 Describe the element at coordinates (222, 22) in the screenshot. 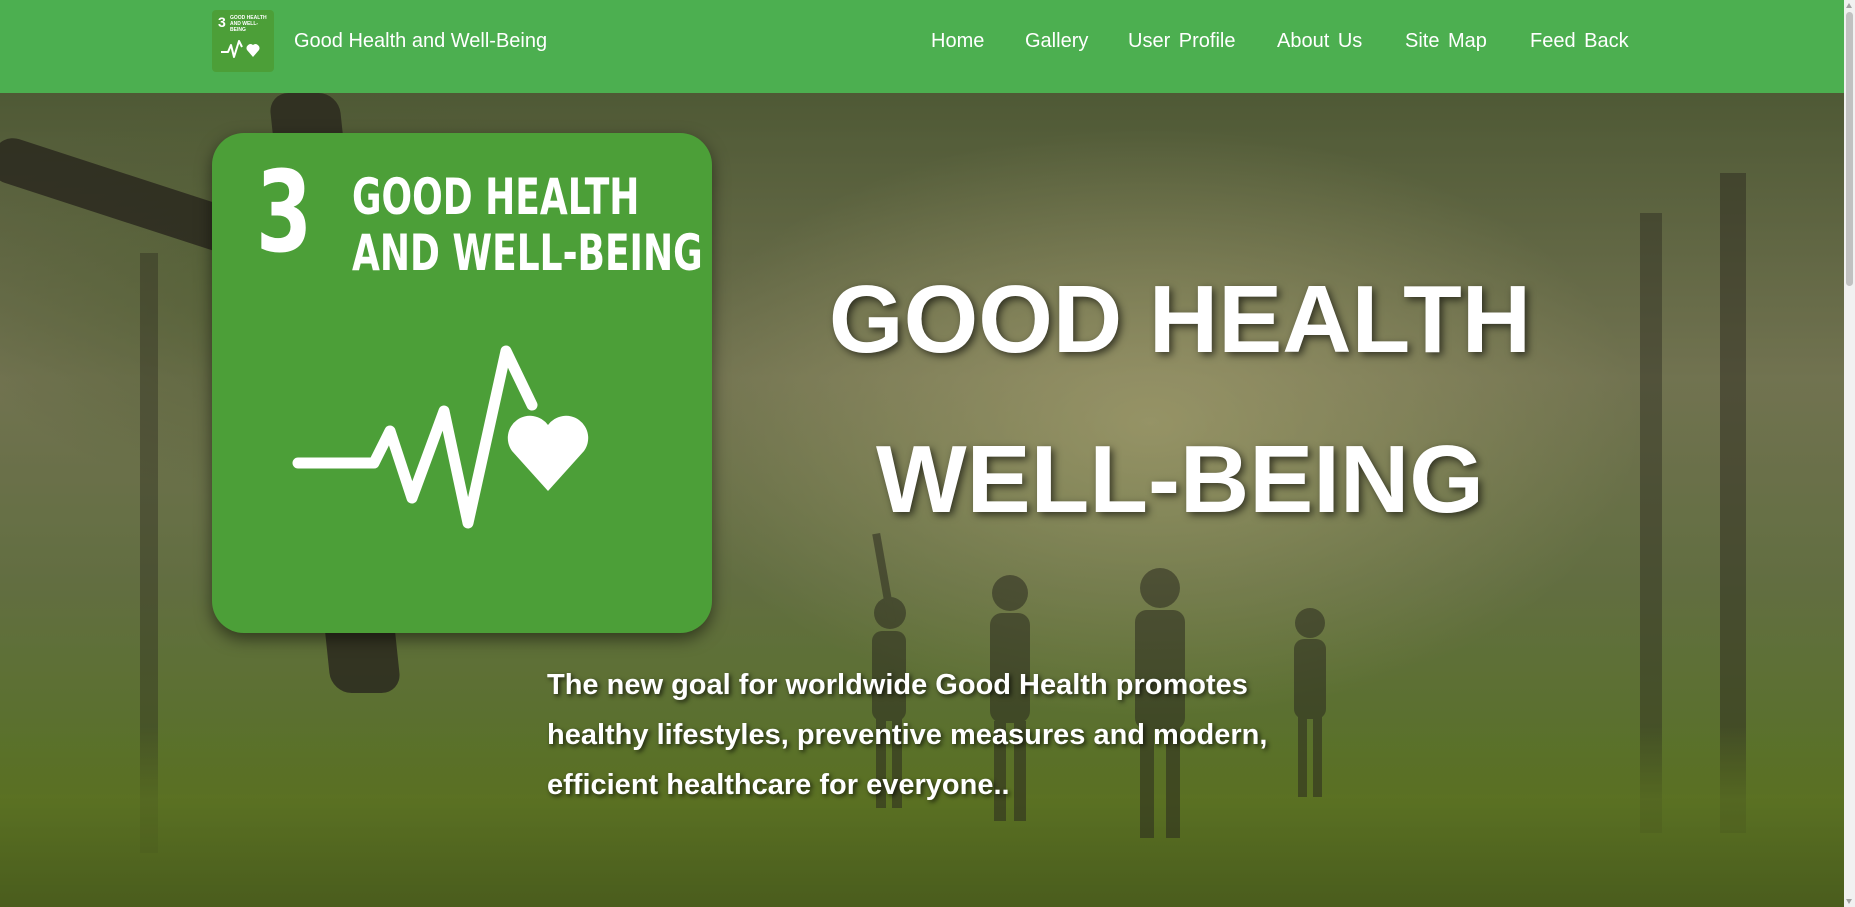

I see `logo-number: 3` at that location.